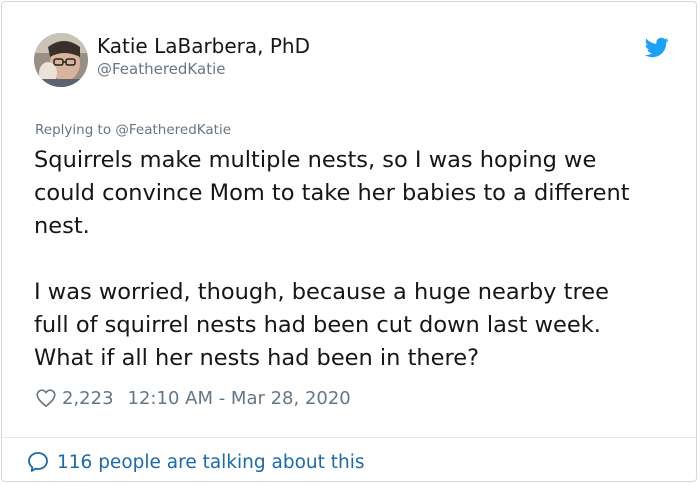  What do you see at coordinates (239, 398) in the screenshot?
I see `timestamp: 12:10 AM - Mar 28, 2020` at bounding box center [239, 398].